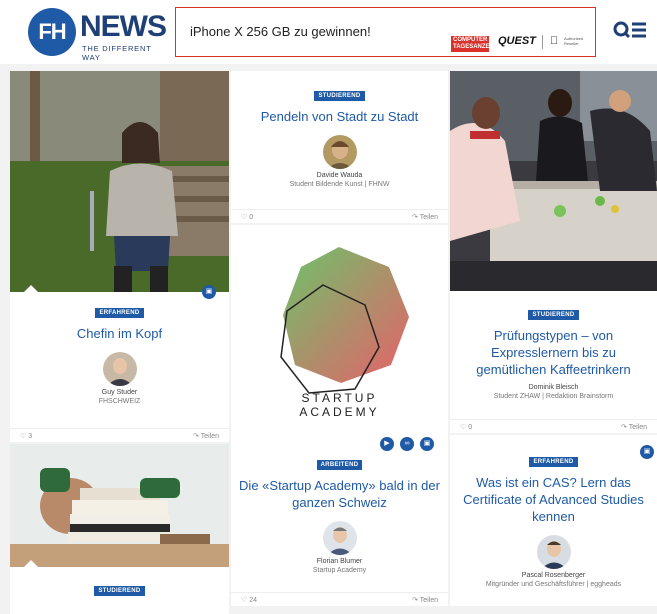 Image resolution: width=657 pixels, height=614 pixels. I want to click on logo-mark: FH, so click(52, 32).